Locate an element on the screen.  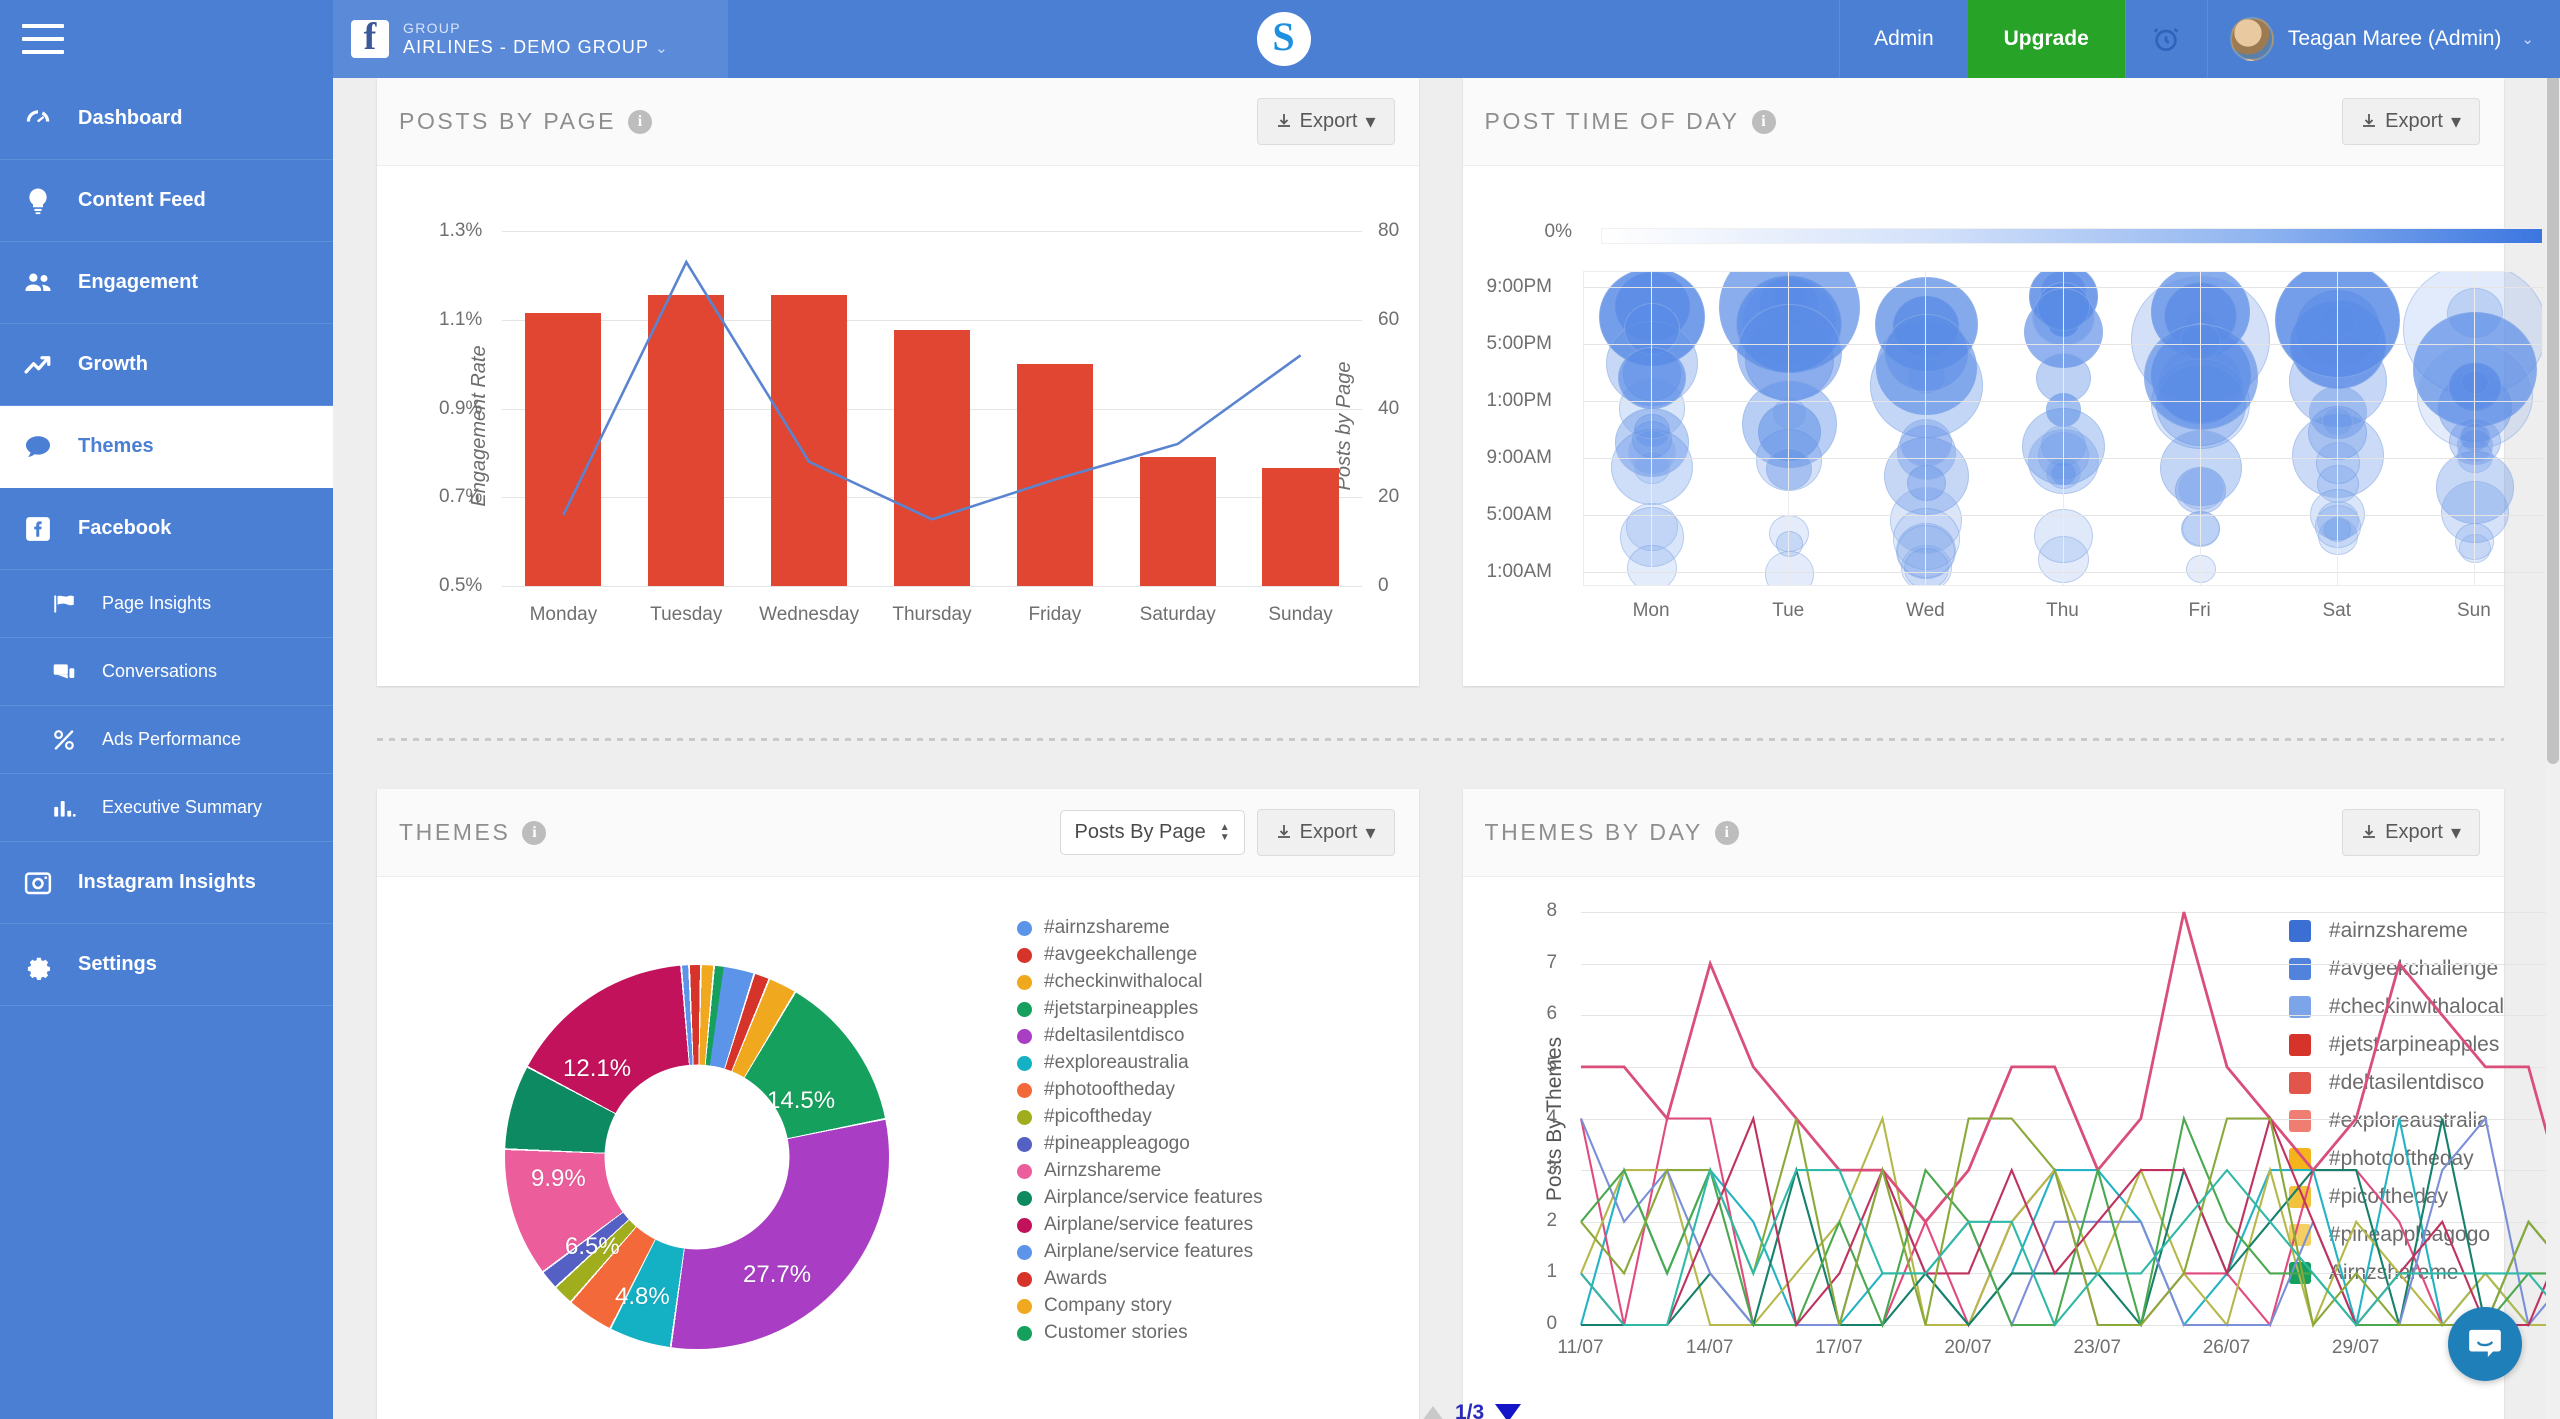
people-icon is located at coordinates (38, 283).